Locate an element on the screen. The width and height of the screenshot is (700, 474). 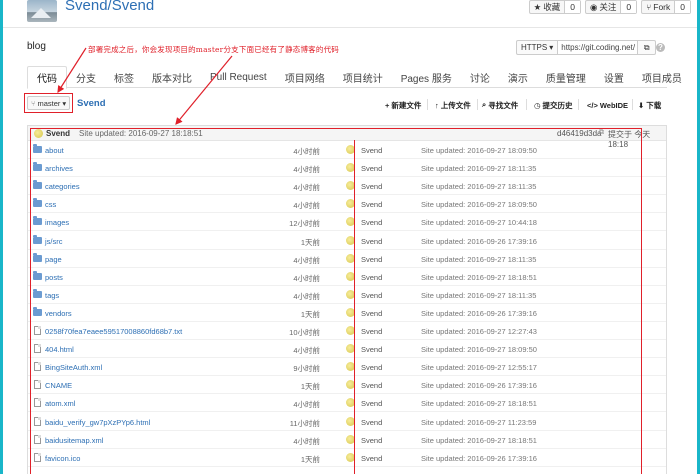
tab-5: 项目网络 is located at coordinates (305, 77).